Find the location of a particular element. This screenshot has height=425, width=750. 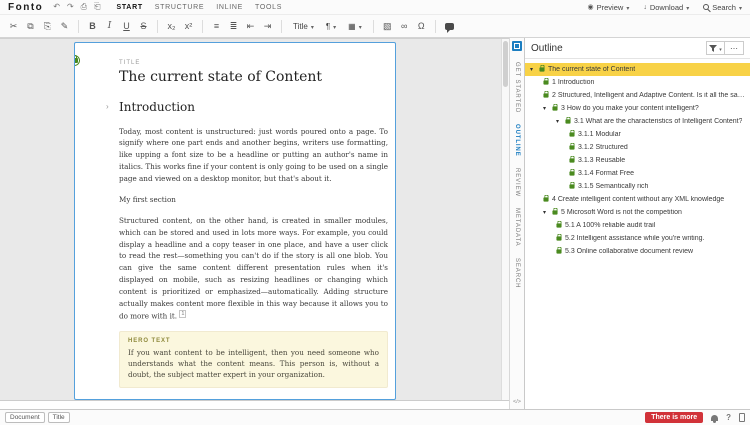

breadcrumb-document: Document is located at coordinates (25, 417).